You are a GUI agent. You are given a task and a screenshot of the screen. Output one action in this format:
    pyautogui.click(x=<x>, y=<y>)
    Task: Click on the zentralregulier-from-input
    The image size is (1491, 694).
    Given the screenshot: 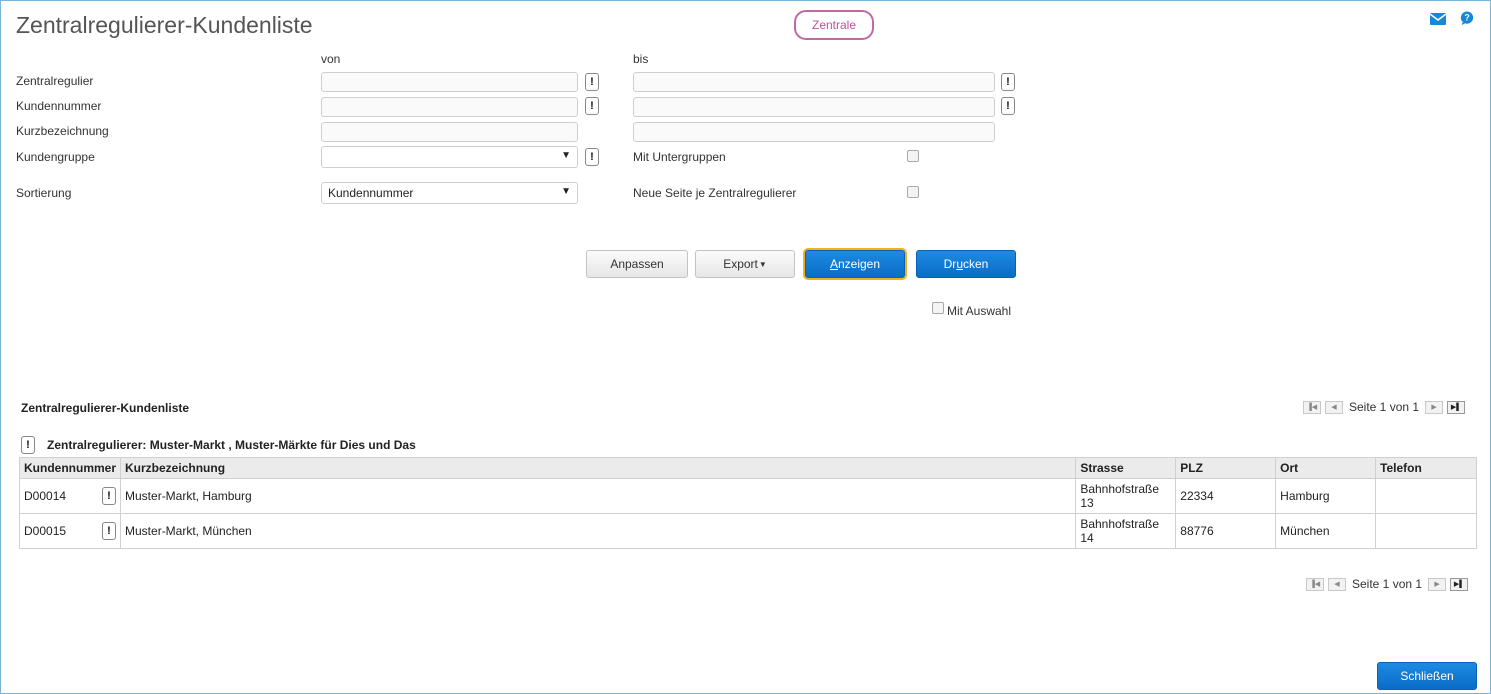 What is the action you would take?
    pyautogui.click(x=449, y=82)
    